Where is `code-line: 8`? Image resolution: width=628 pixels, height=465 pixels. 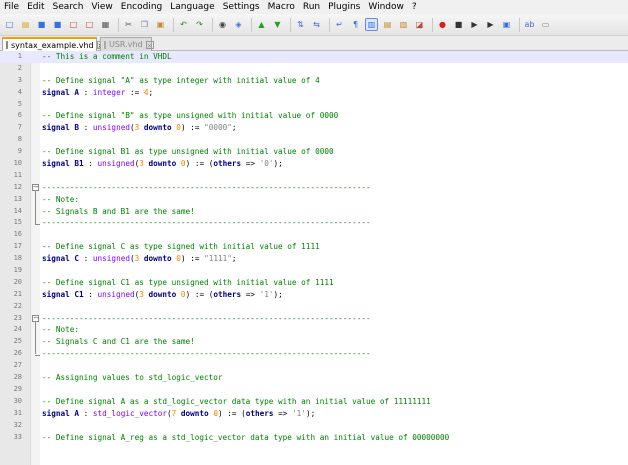 code-line: 8 is located at coordinates (314, 140).